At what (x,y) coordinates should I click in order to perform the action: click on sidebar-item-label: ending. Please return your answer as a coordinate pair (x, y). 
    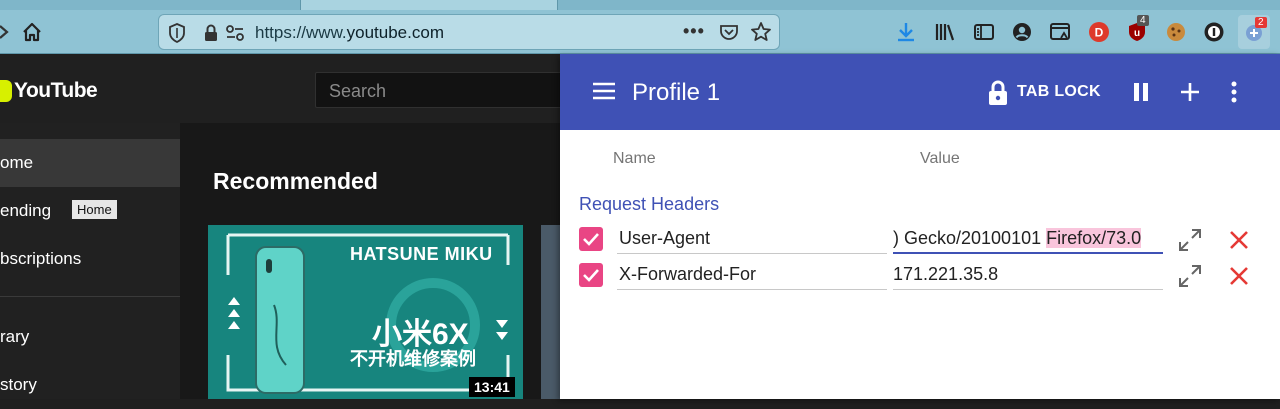
    Looking at the image, I should click on (26, 210).